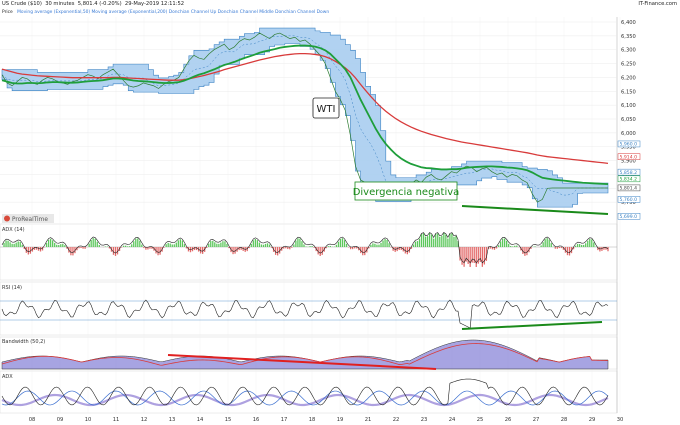 This screenshot has height=425, width=680. I want to click on wti-label: WTI, so click(326, 109).